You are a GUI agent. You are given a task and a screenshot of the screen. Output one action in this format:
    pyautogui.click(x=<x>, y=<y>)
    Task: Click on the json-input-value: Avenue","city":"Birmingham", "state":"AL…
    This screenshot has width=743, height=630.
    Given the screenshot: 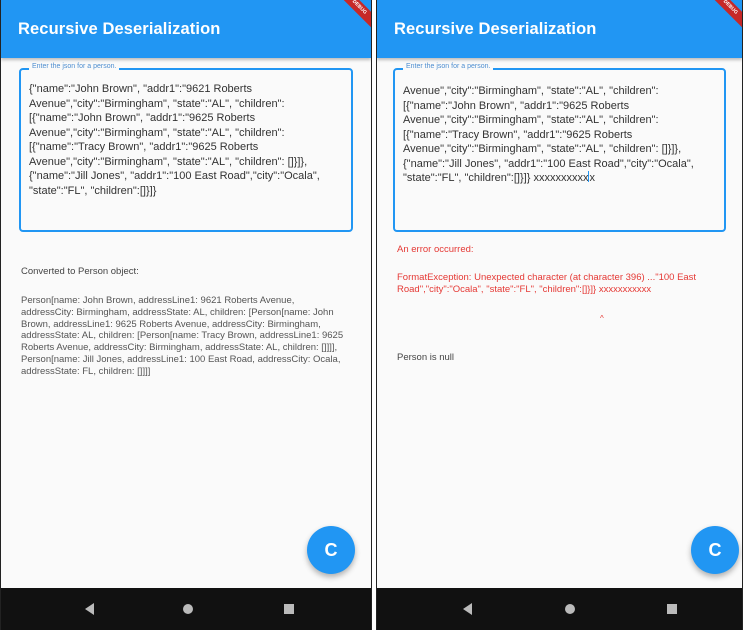 What is the action you would take?
    pyautogui.click(x=560, y=135)
    